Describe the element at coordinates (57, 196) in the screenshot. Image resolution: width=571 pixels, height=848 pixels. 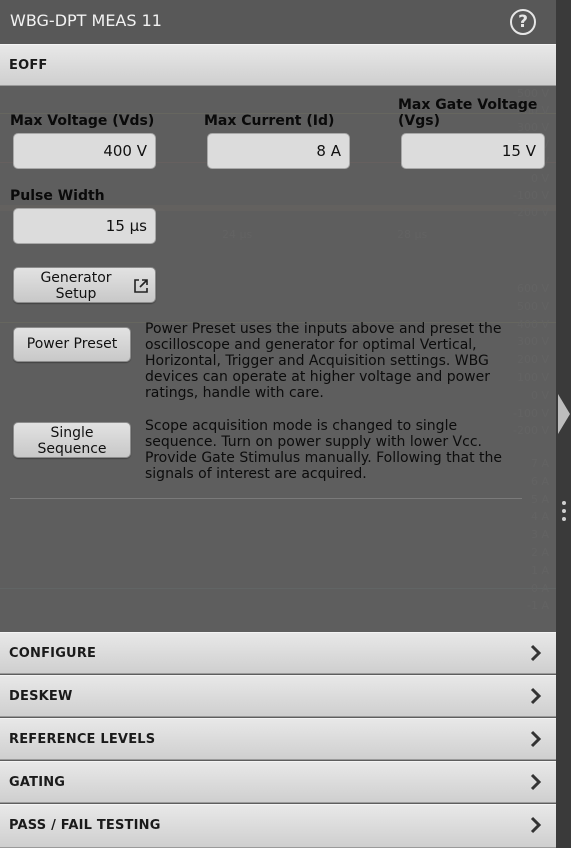
I see `pulse-width-label: Pulse Width` at that location.